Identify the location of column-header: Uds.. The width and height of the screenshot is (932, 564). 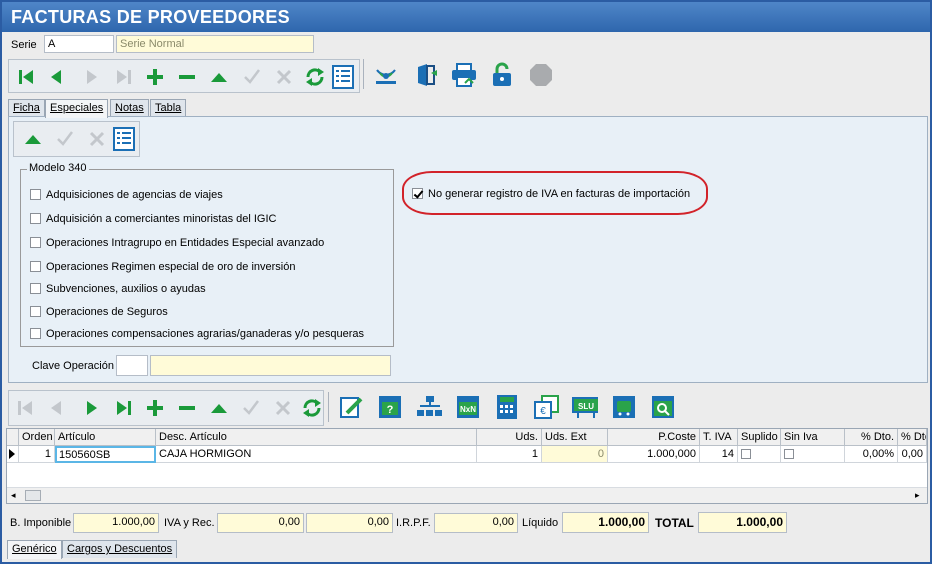
(509, 437).